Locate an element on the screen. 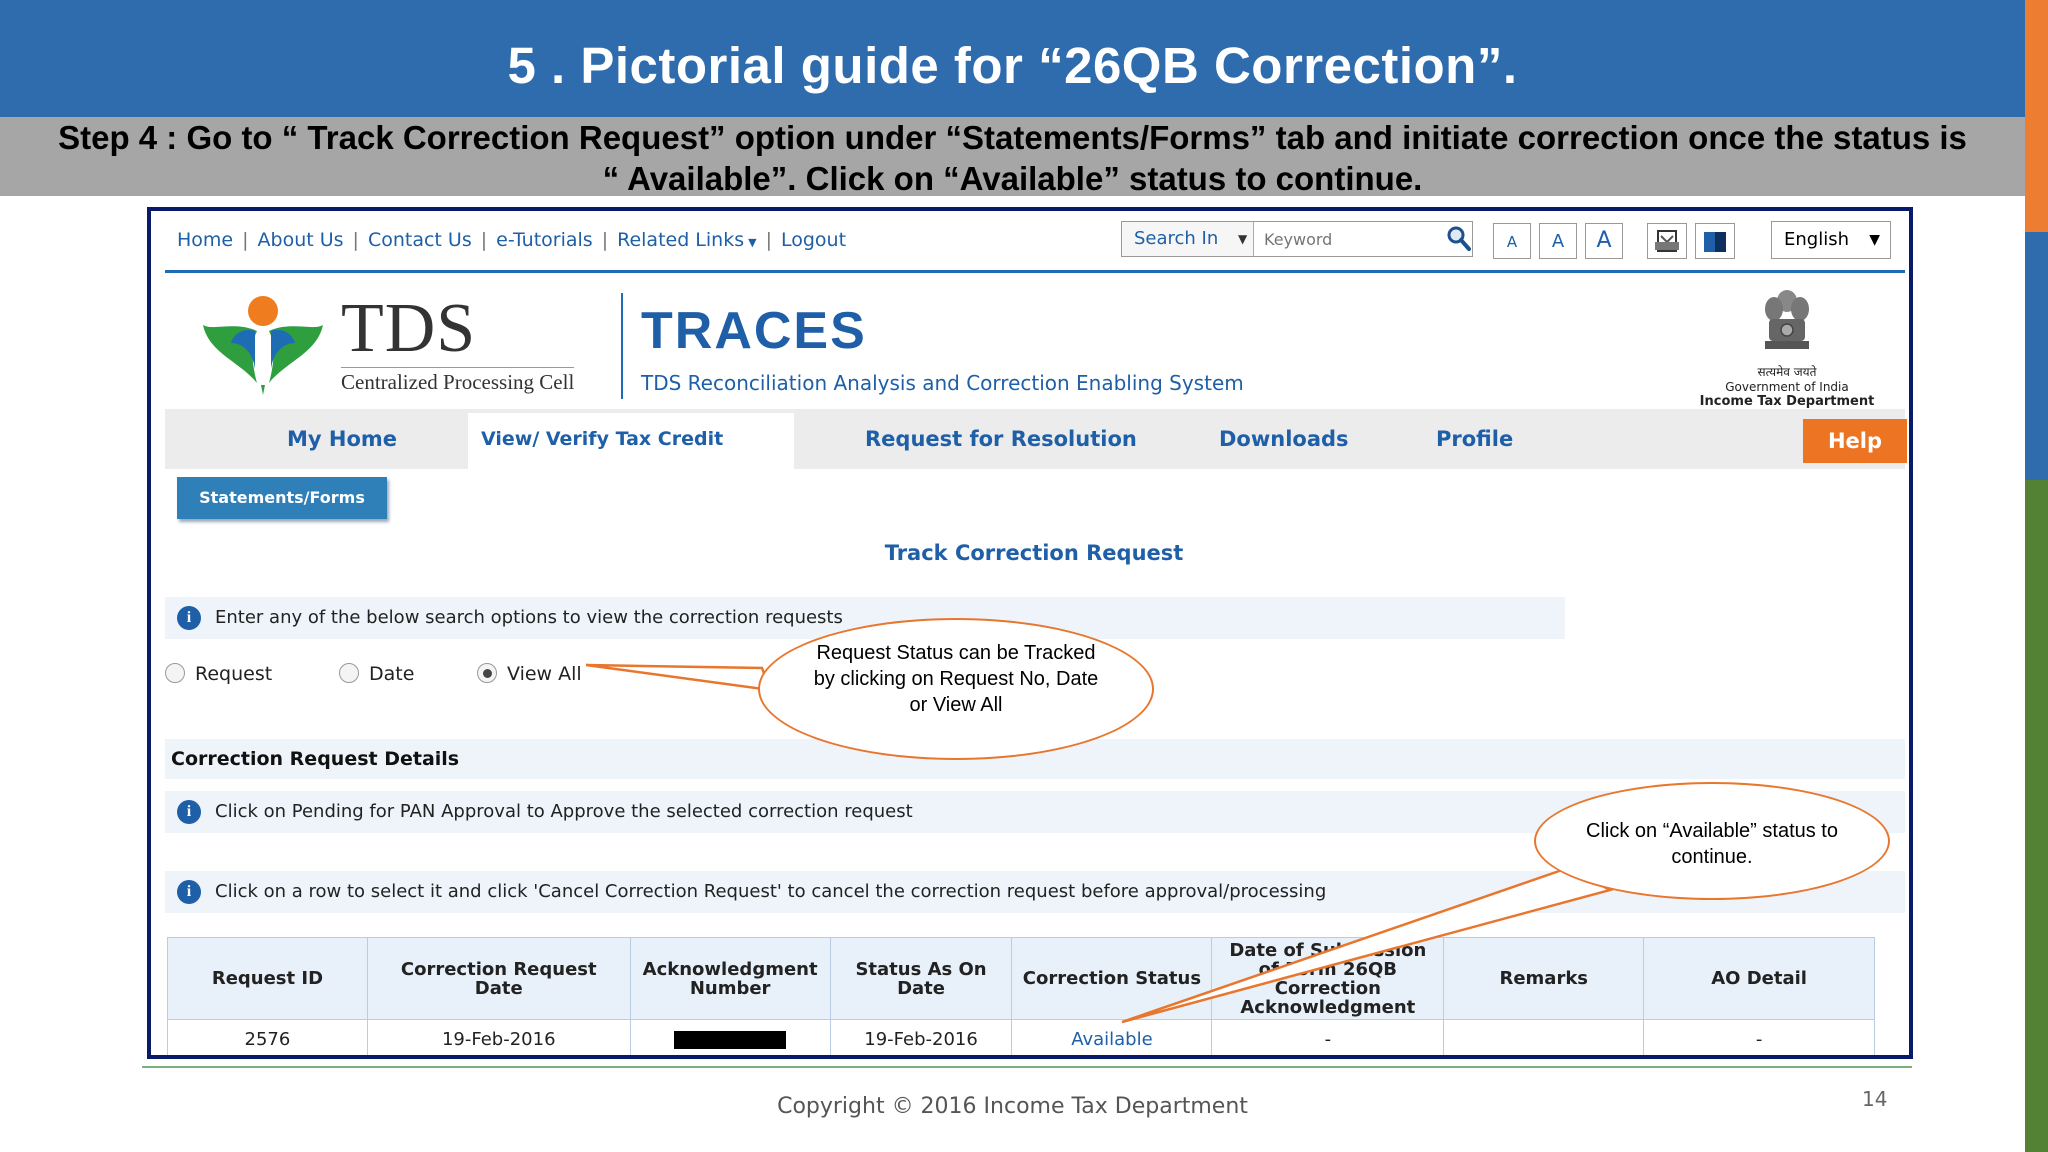 Image resolution: width=2048 pixels, height=1152 pixels. emblem-department: Income Tax Department is located at coordinates (1787, 401).